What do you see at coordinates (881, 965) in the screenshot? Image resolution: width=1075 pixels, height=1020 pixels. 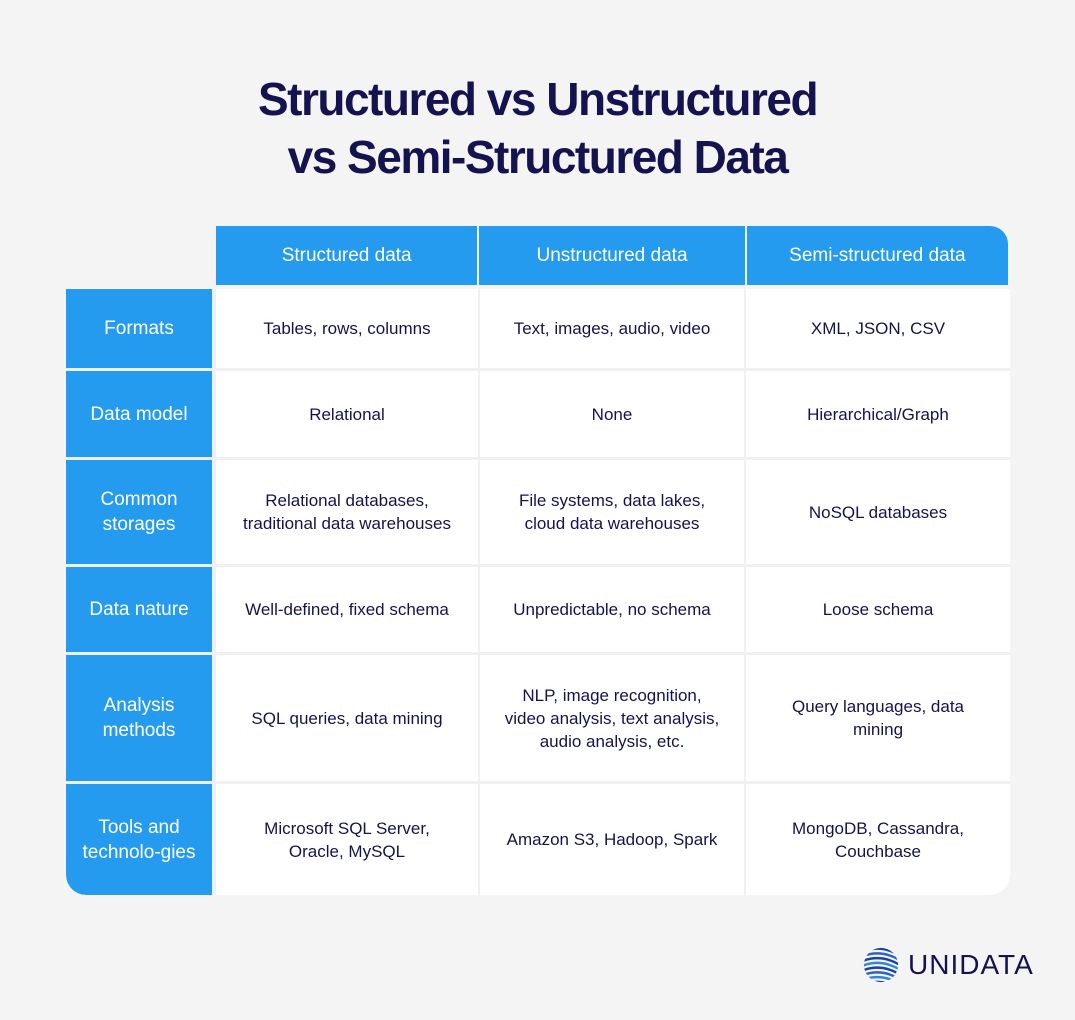 I see `striped-globe-icon` at bounding box center [881, 965].